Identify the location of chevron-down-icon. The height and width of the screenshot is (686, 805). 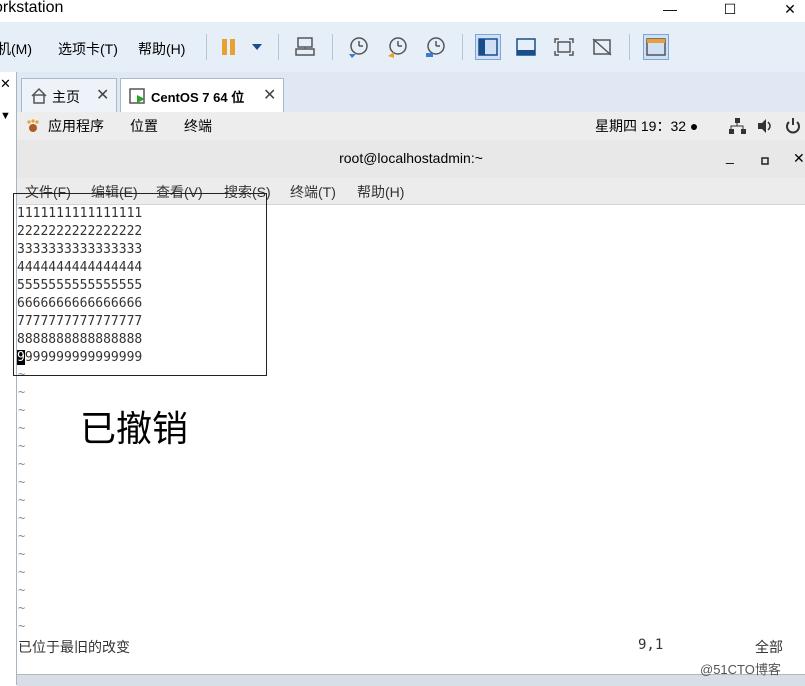
(257, 47).